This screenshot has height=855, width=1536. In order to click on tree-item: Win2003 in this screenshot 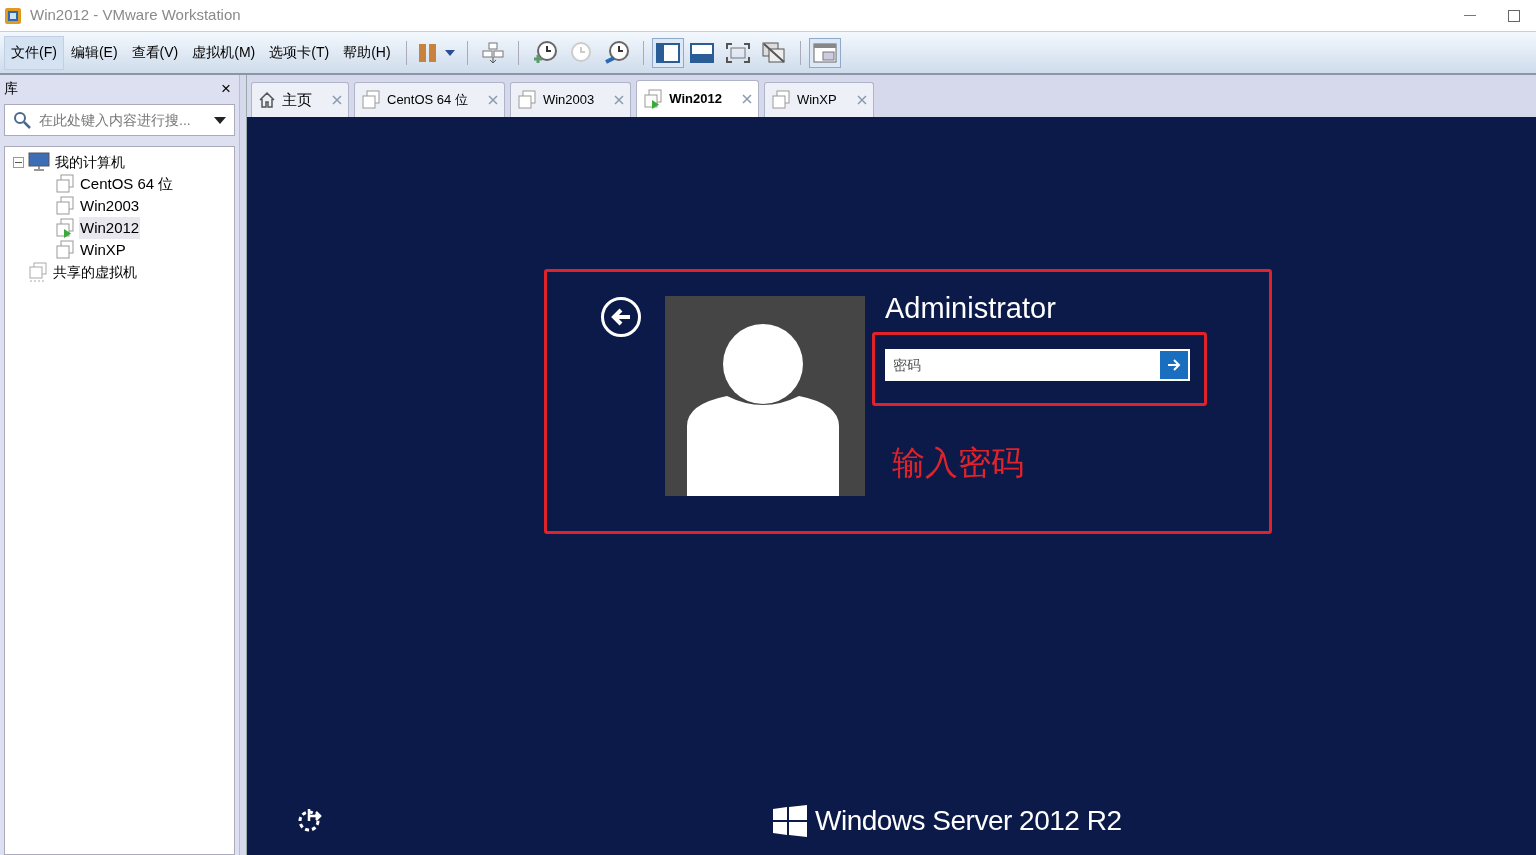, I will do `click(110, 206)`.